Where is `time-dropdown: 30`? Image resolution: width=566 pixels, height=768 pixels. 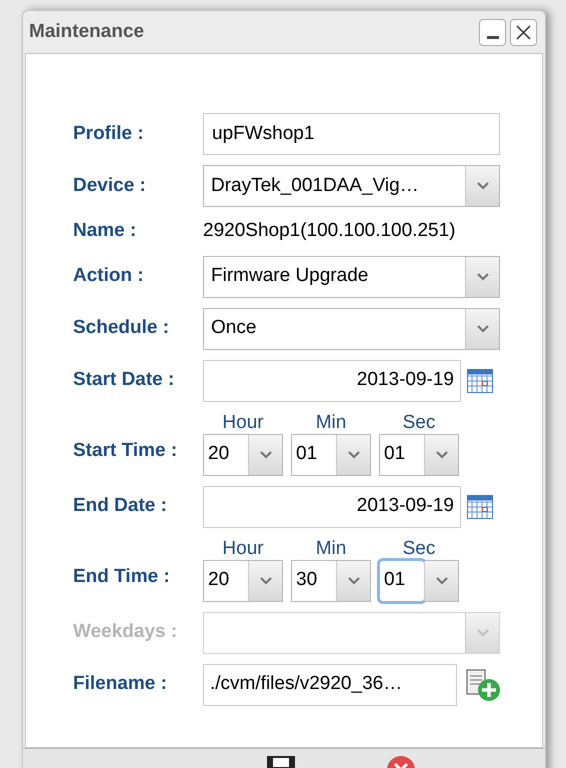
time-dropdown: 30 is located at coordinates (331, 581).